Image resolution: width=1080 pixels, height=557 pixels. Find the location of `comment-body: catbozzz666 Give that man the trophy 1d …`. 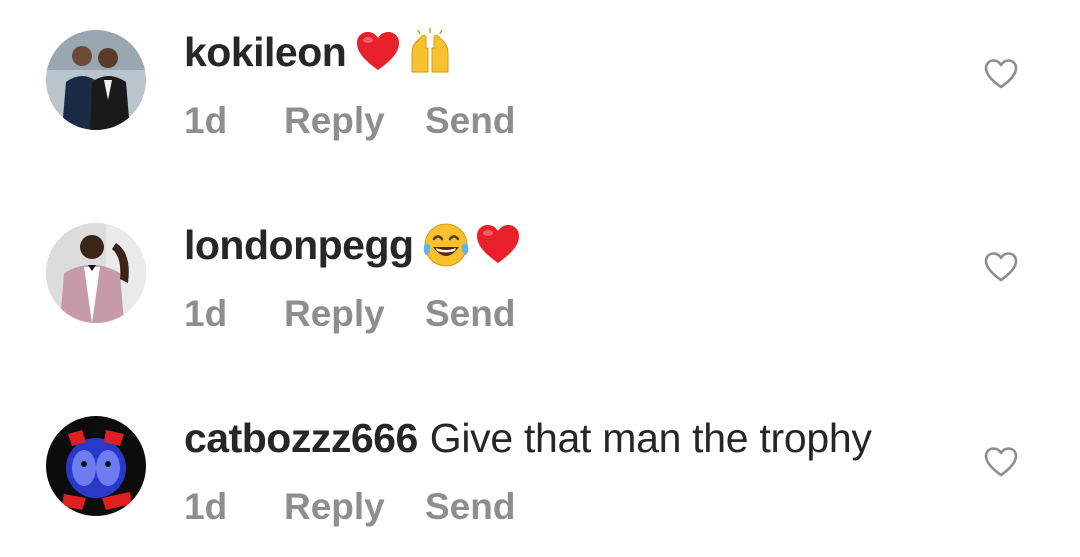

comment-body: catbozzz666 Give that man the trophy 1d … is located at coordinates (562, 470).